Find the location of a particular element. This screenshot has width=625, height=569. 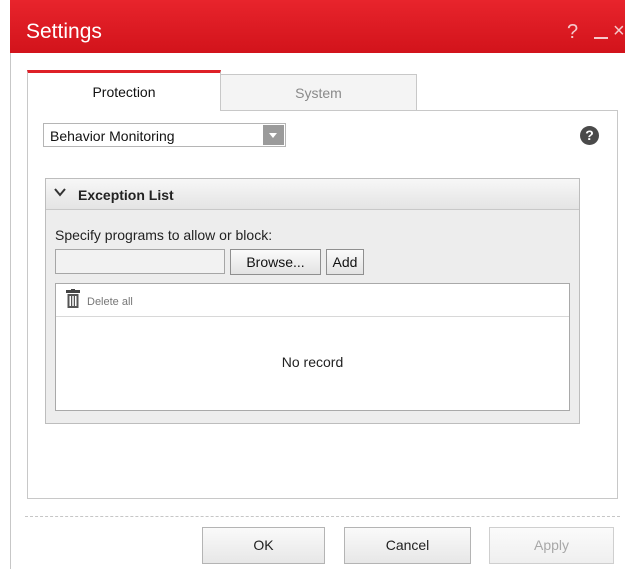

tab-protection: Protection is located at coordinates (124, 90).